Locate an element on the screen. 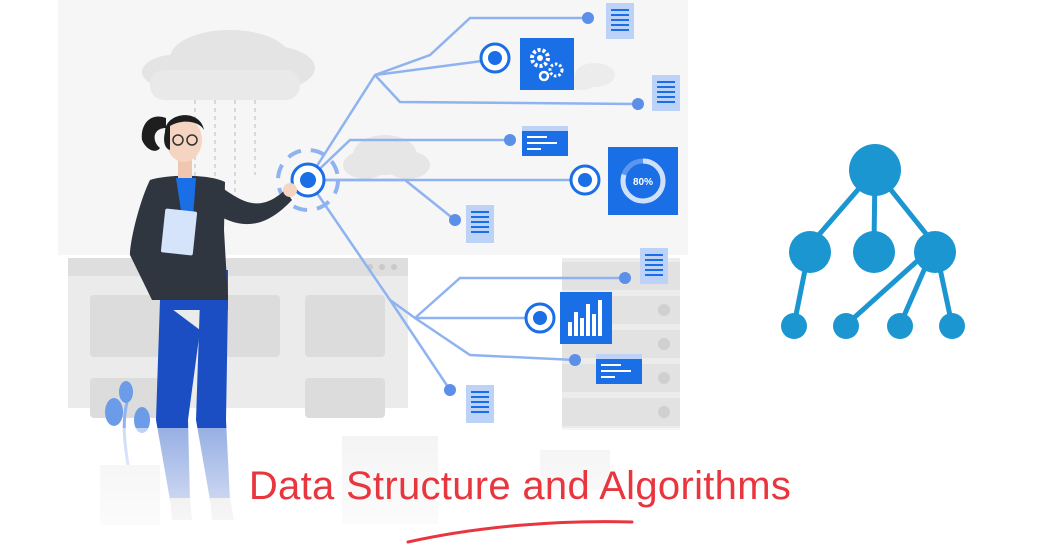 This screenshot has height=556, width=1040. title-block: Data Structure and Algorithms is located at coordinates (520, 486).